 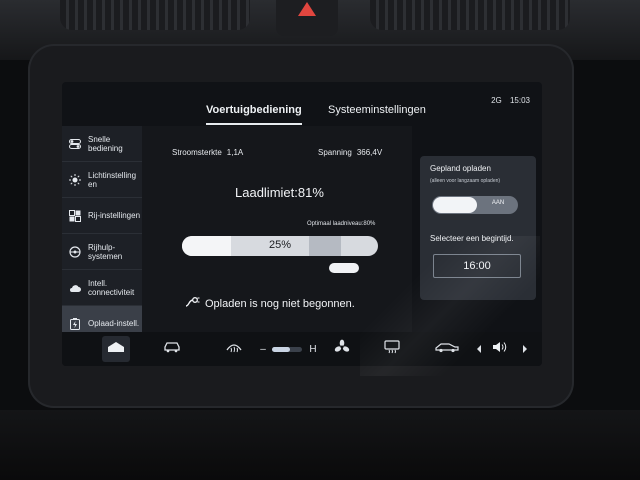 What do you see at coordinates (477, 266) in the screenshot?
I see `start-time-field: 16:00` at bounding box center [477, 266].